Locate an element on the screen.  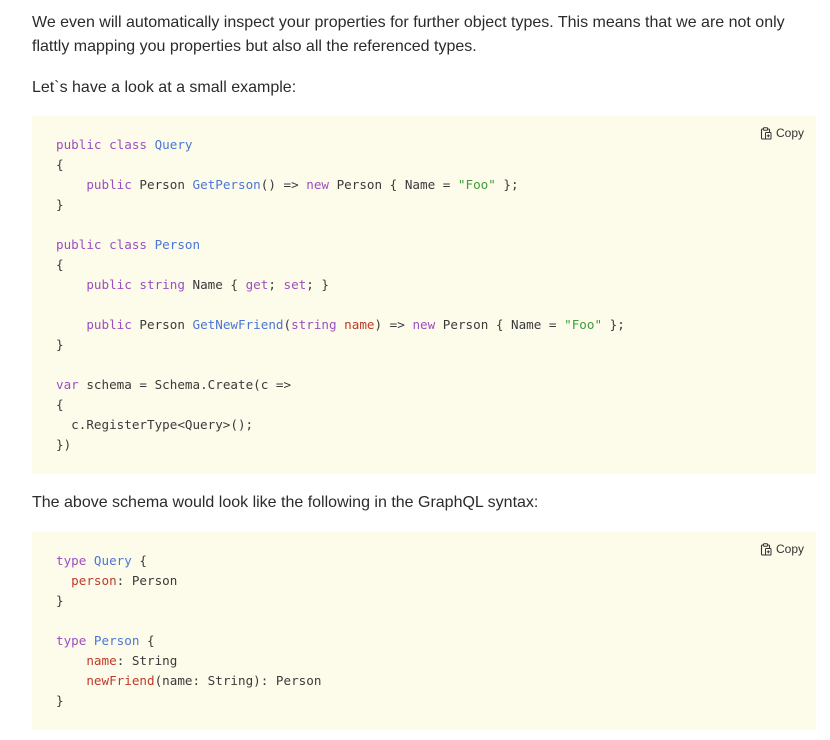
code-token: ; is located at coordinates (276, 284).